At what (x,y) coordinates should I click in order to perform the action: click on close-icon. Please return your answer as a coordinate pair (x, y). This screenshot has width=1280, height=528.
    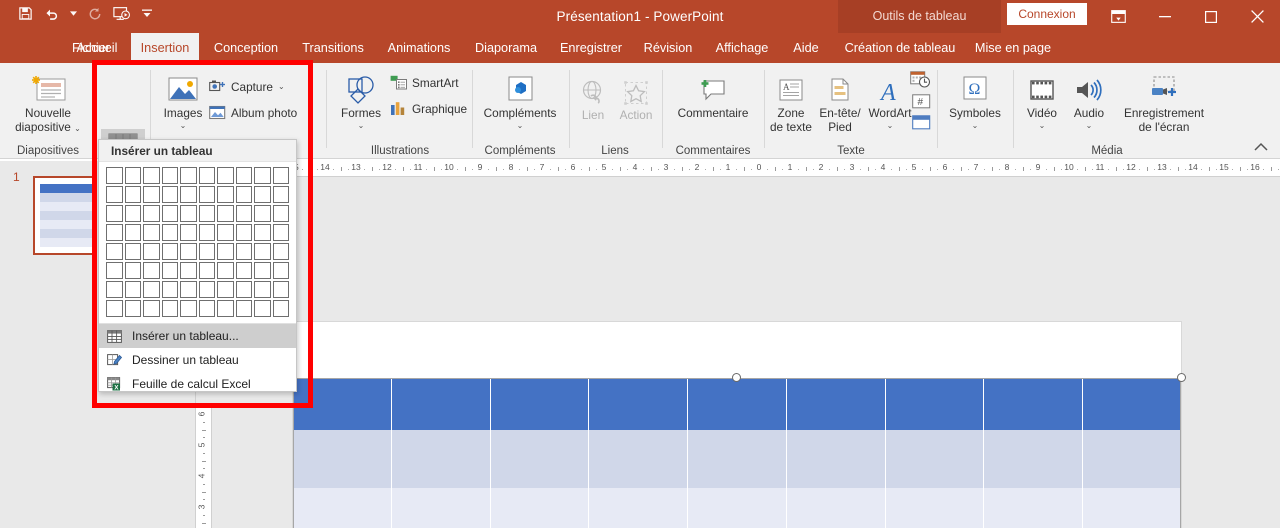
    Looking at the image, I should click on (1257, 16).